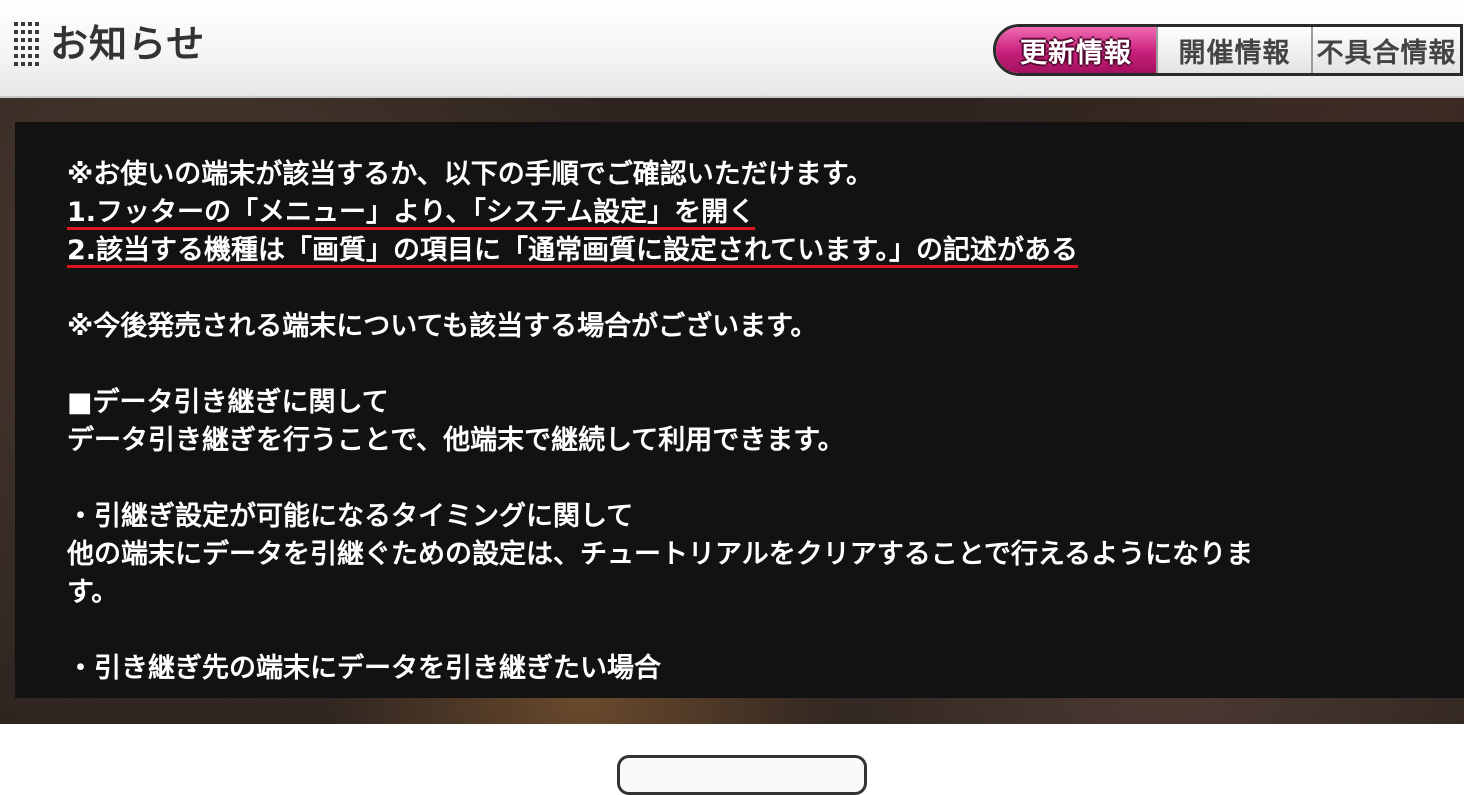  Describe the element at coordinates (1385, 50) in the screenshot. I see `tab-bug-info: 不具合情報` at that location.